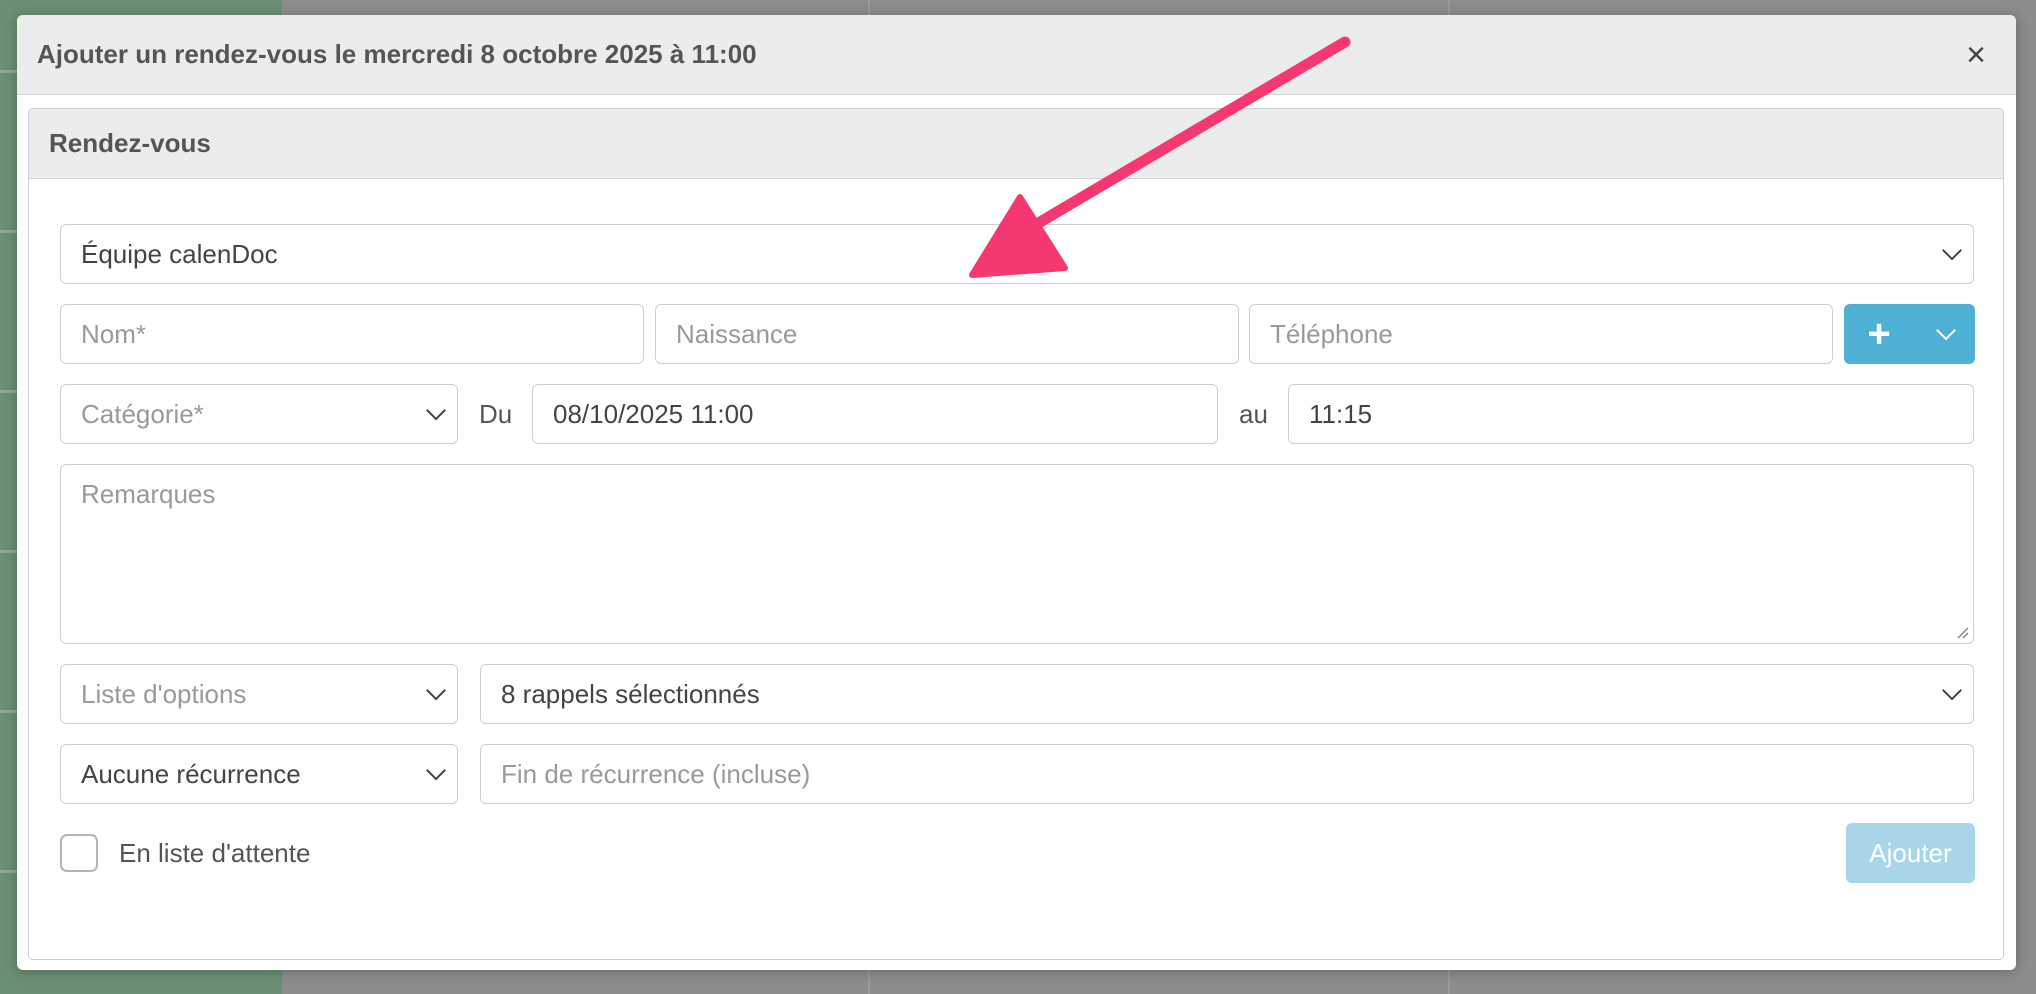 The height and width of the screenshot is (994, 2036). What do you see at coordinates (656, 773) in the screenshot?
I see `recurrence-end-placeholder: Fin de récurrence (incluse)` at bounding box center [656, 773].